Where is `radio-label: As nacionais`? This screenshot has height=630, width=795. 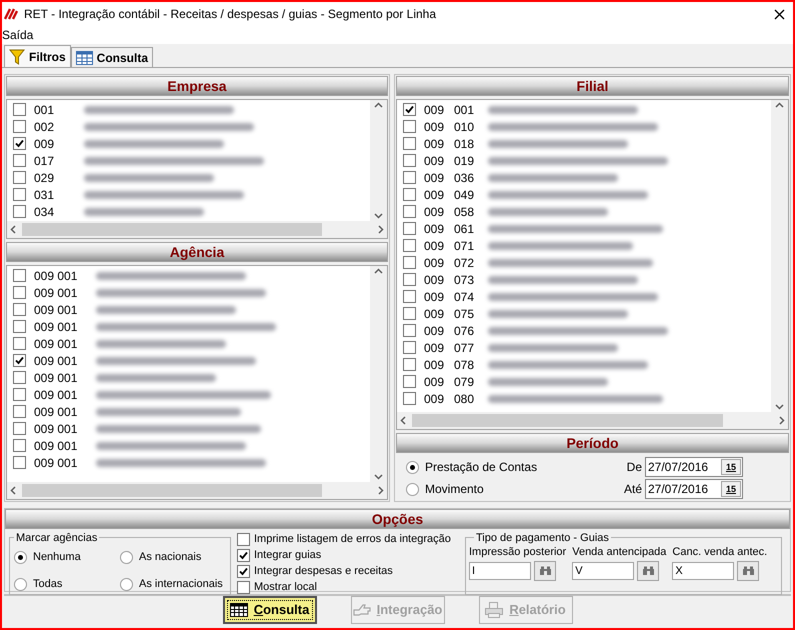 radio-label: As nacionais is located at coordinates (170, 558).